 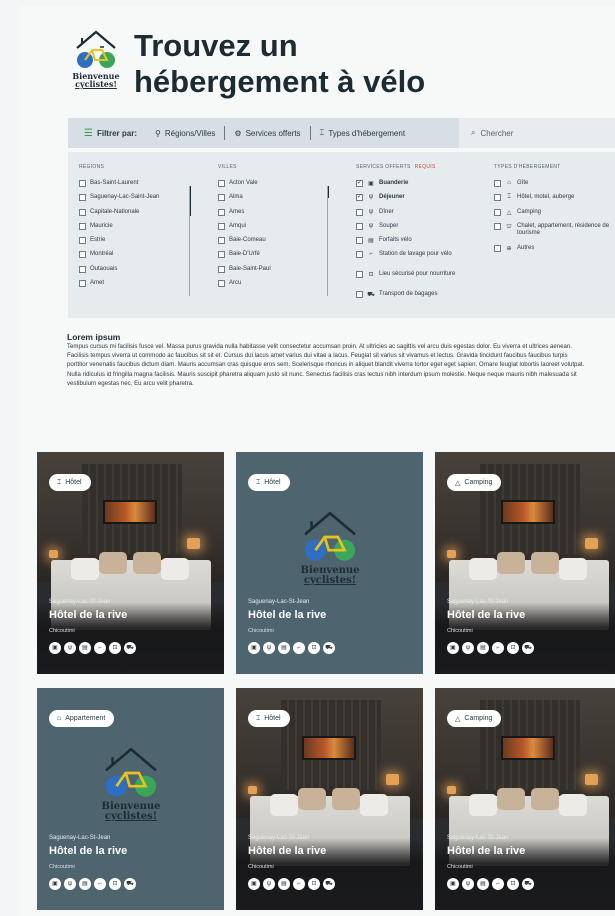 What do you see at coordinates (138, 201) in the screenshot?
I see `filter-option: Saguenay-Lac-Saint-Jean` at bounding box center [138, 201].